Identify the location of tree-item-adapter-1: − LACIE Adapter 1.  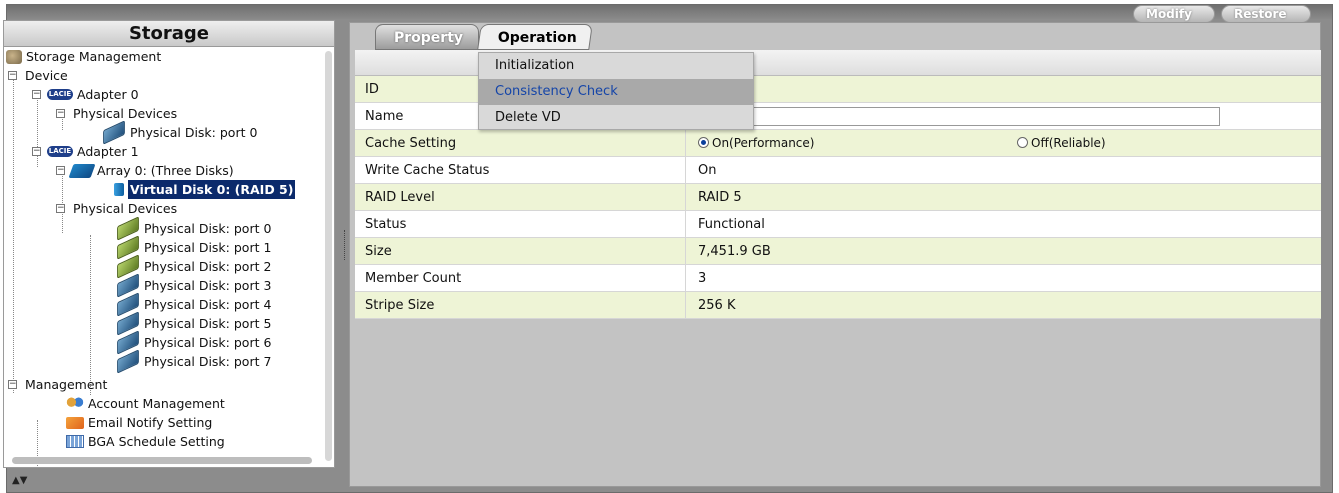
(86, 151).